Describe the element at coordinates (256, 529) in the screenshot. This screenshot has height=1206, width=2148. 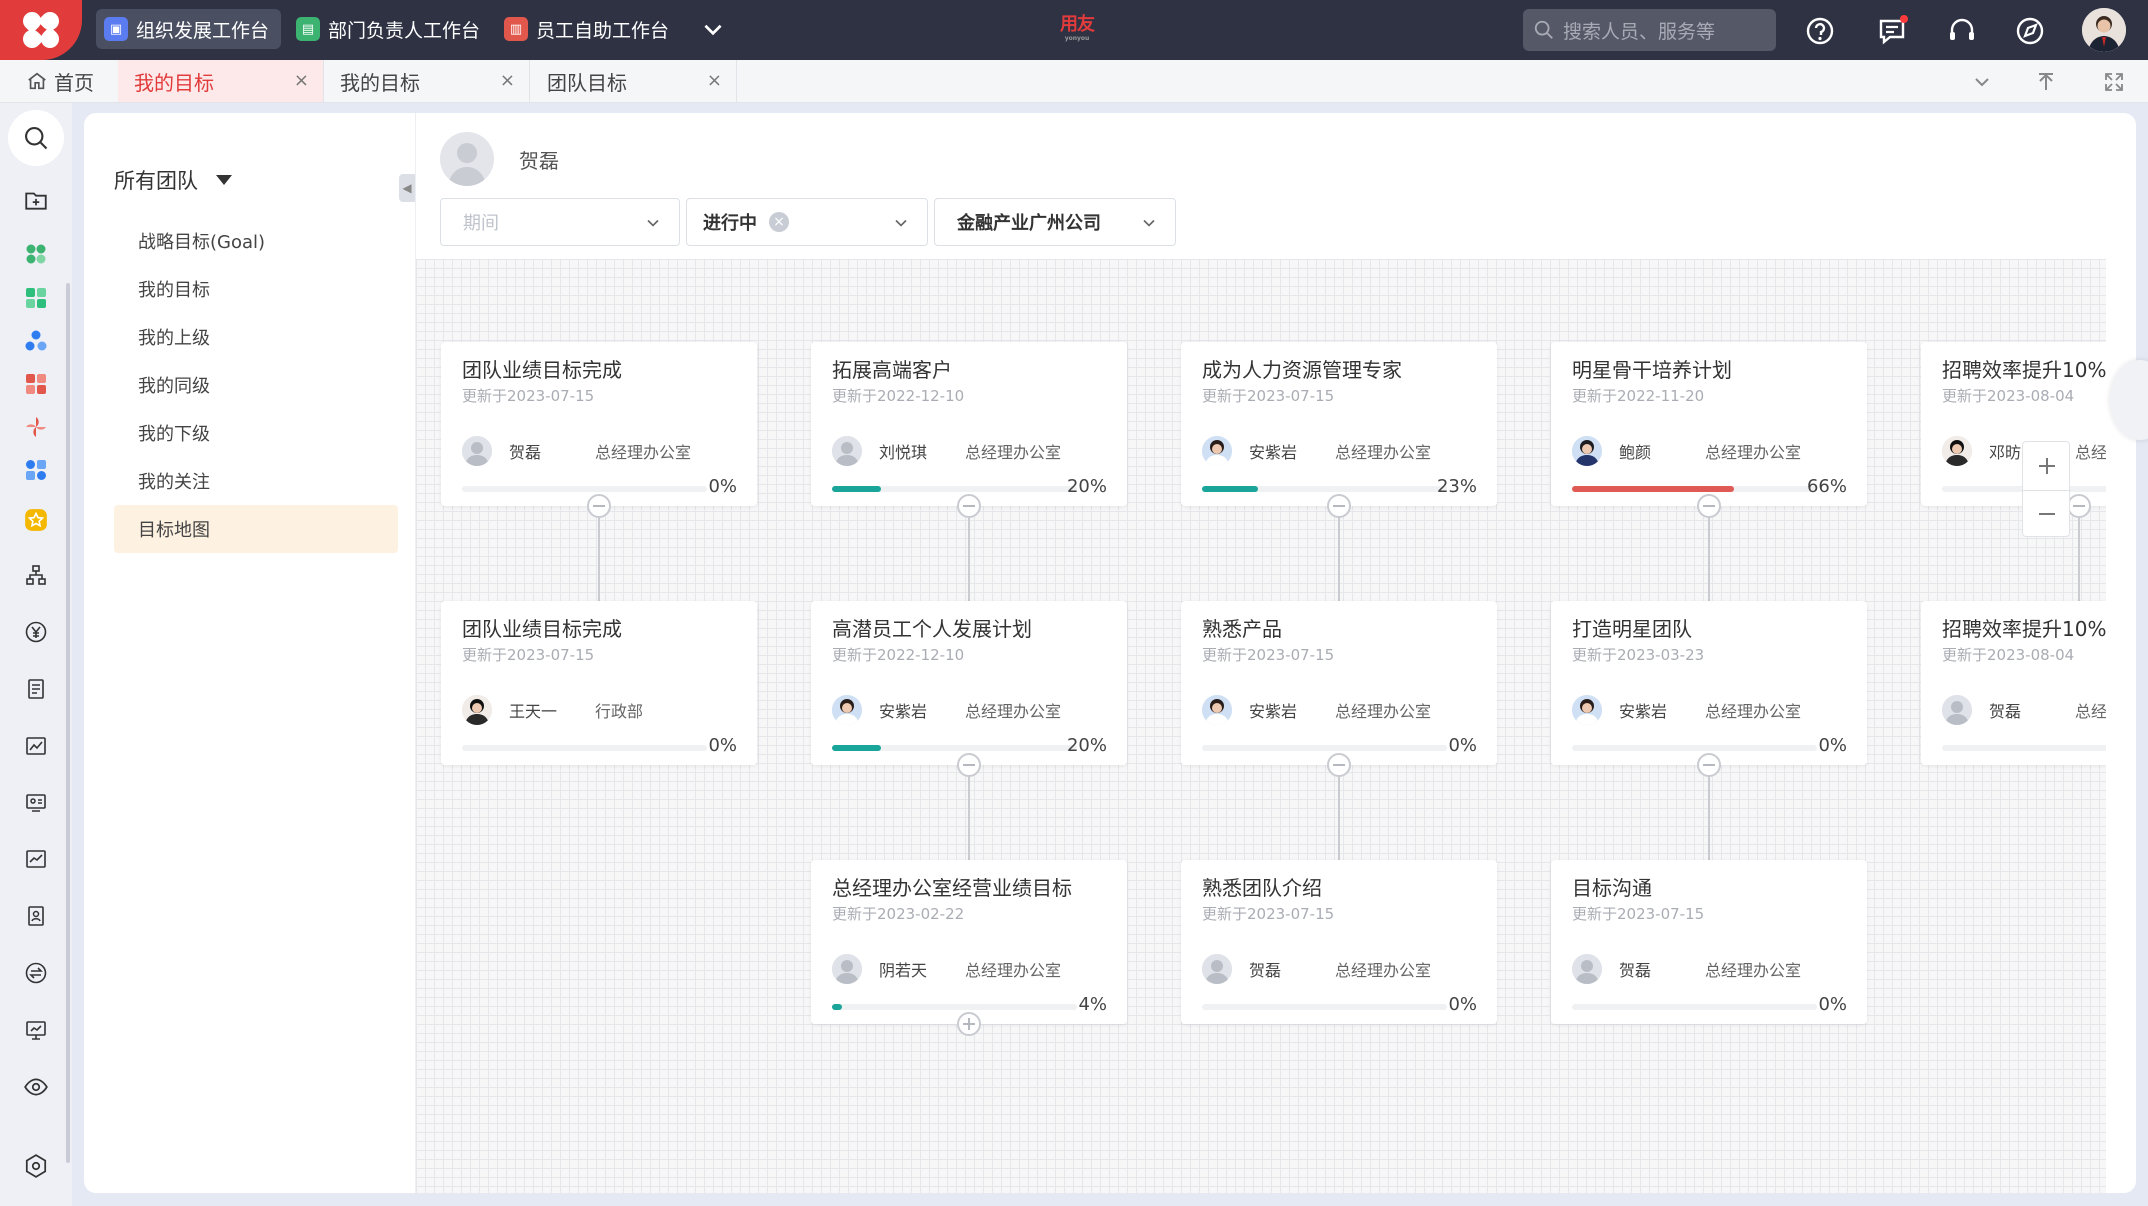
I see `nav-item-goal-map: 目标地图` at that location.